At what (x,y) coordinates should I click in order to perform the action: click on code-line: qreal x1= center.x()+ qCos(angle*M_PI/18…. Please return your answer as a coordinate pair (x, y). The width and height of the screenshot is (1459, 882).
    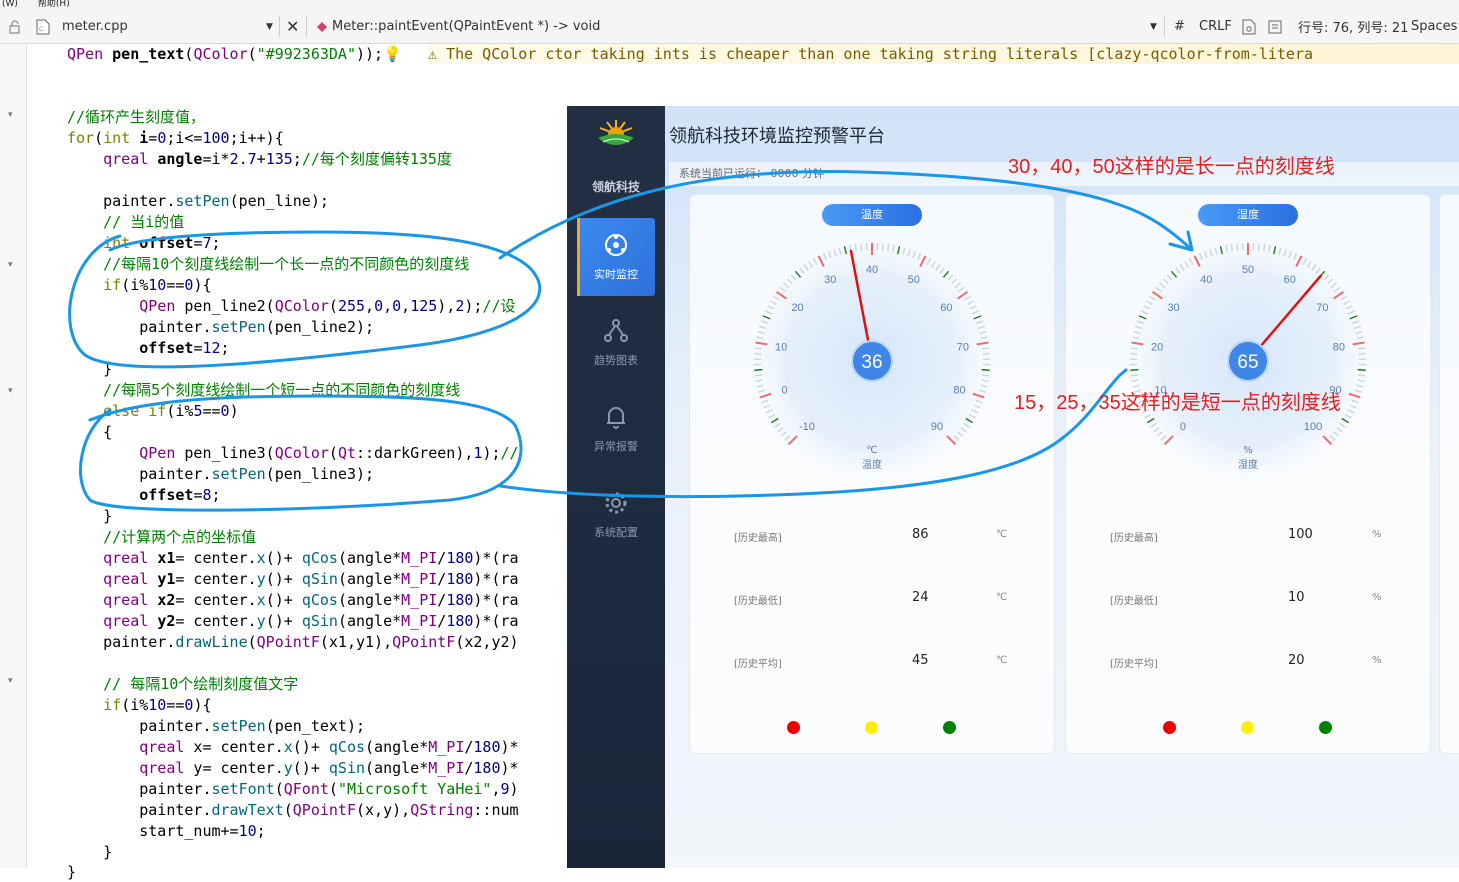
    Looking at the image, I should click on (293, 558).